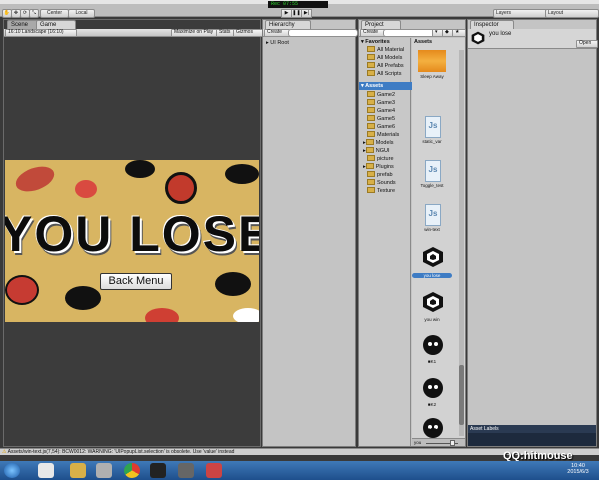 The width and height of the screenshot is (599, 480). What do you see at coordinates (78, 470) in the screenshot?
I see `folder-taskbar-icon` at bounding box center [78, 470].